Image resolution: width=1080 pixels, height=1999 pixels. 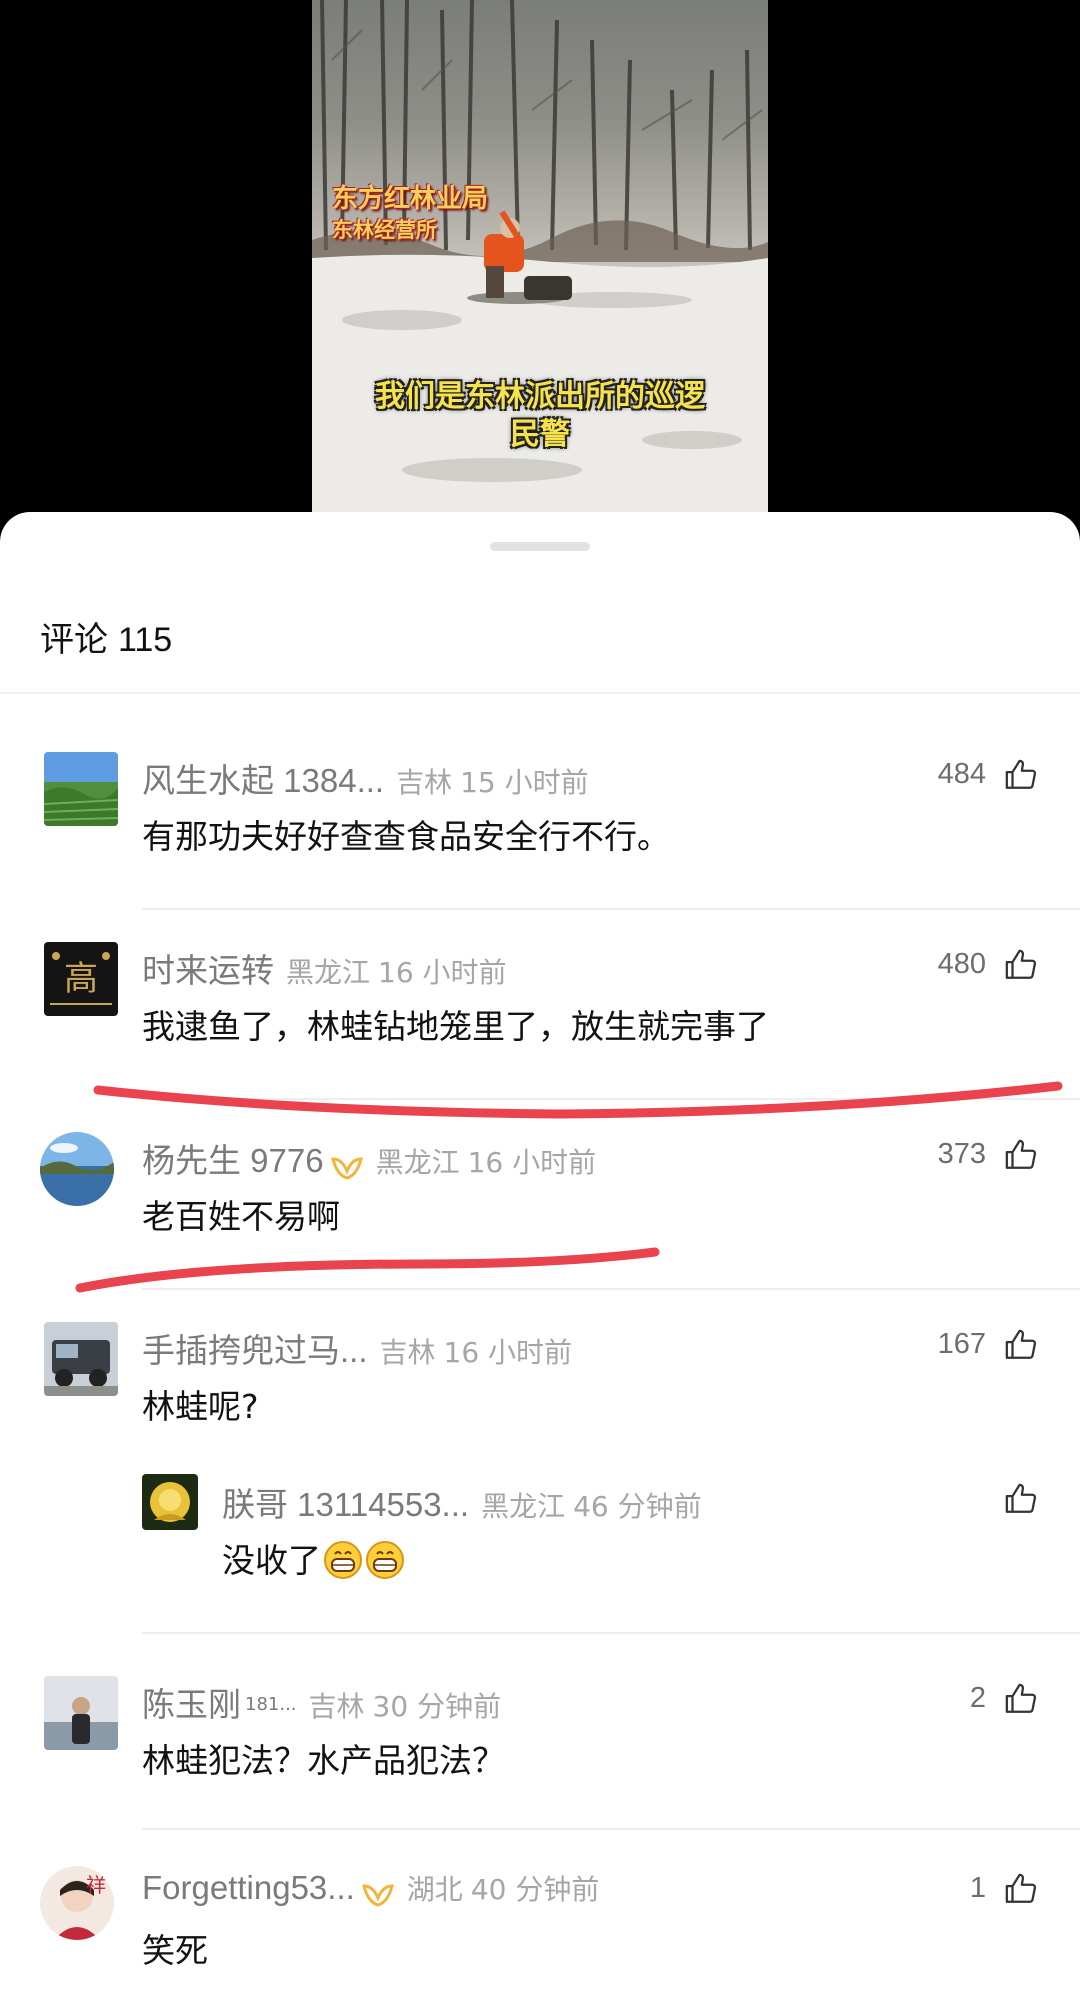 What do you see at coordinates (455, 1026) in the screenshot?
I see `comment-text: 我逮鱼了，林蛙钻地笼里了，放生就完事了` at bounding box center [455, 1026].